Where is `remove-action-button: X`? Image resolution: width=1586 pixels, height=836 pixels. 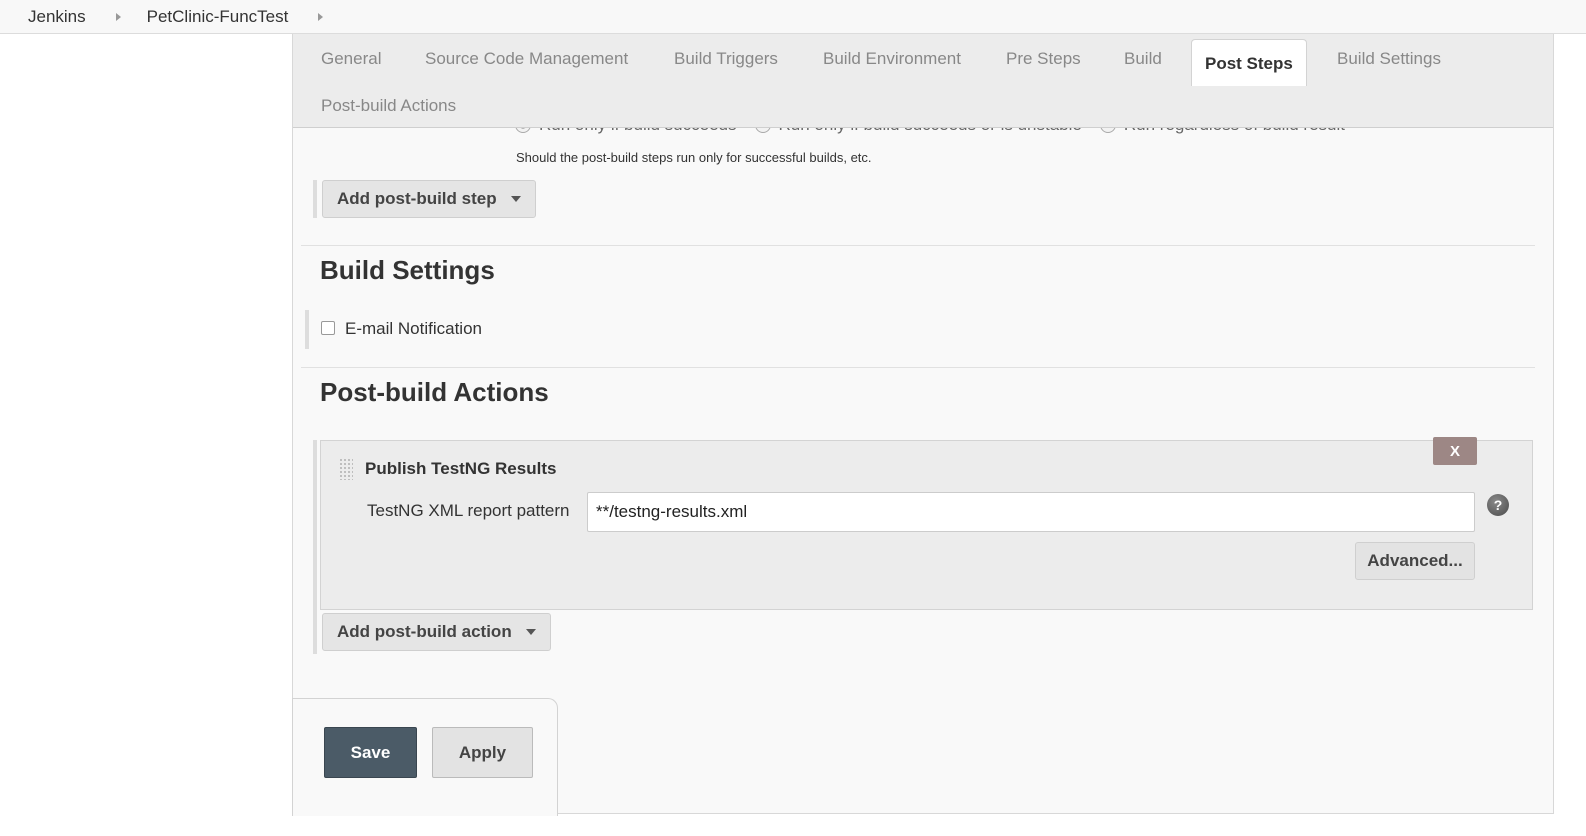 remove-action-button: X is located at coordinates (1455, 451).